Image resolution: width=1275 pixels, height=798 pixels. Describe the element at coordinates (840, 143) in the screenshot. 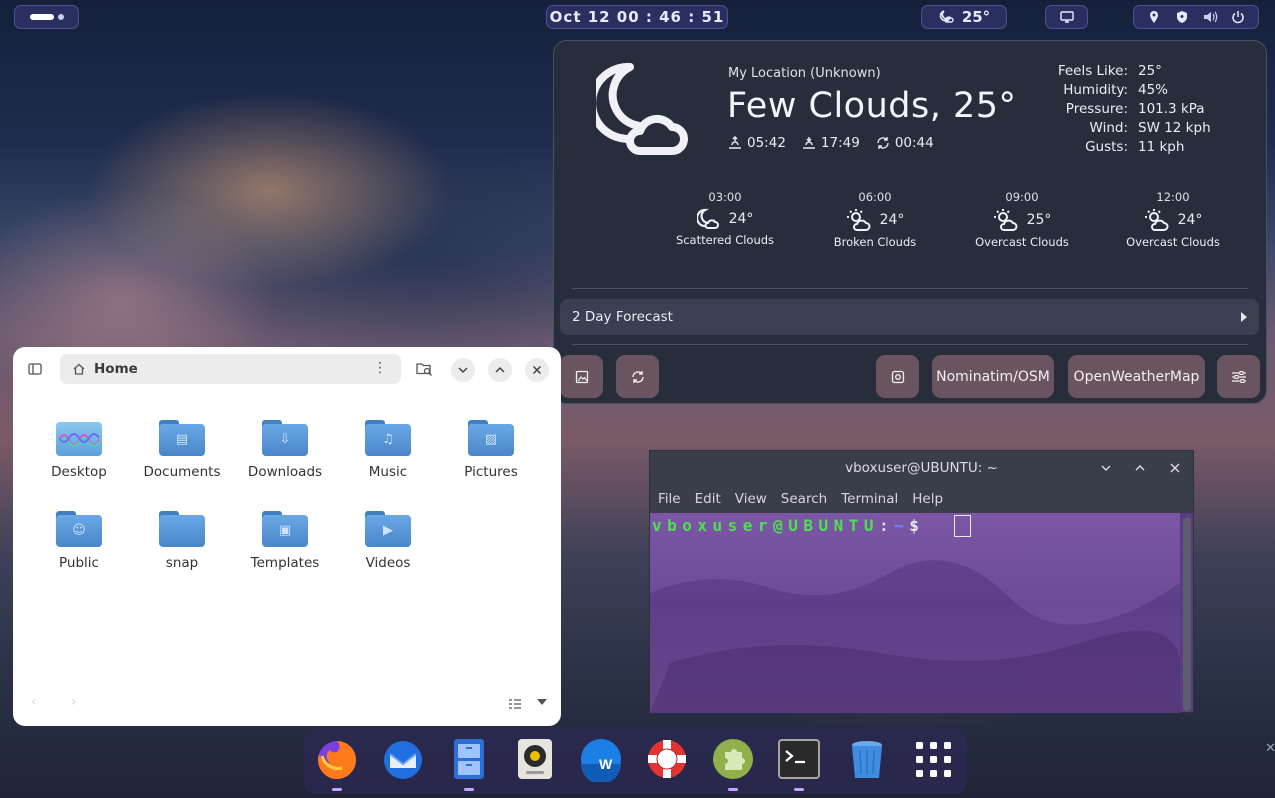

I see `sunset-time: 17:49` at that location.